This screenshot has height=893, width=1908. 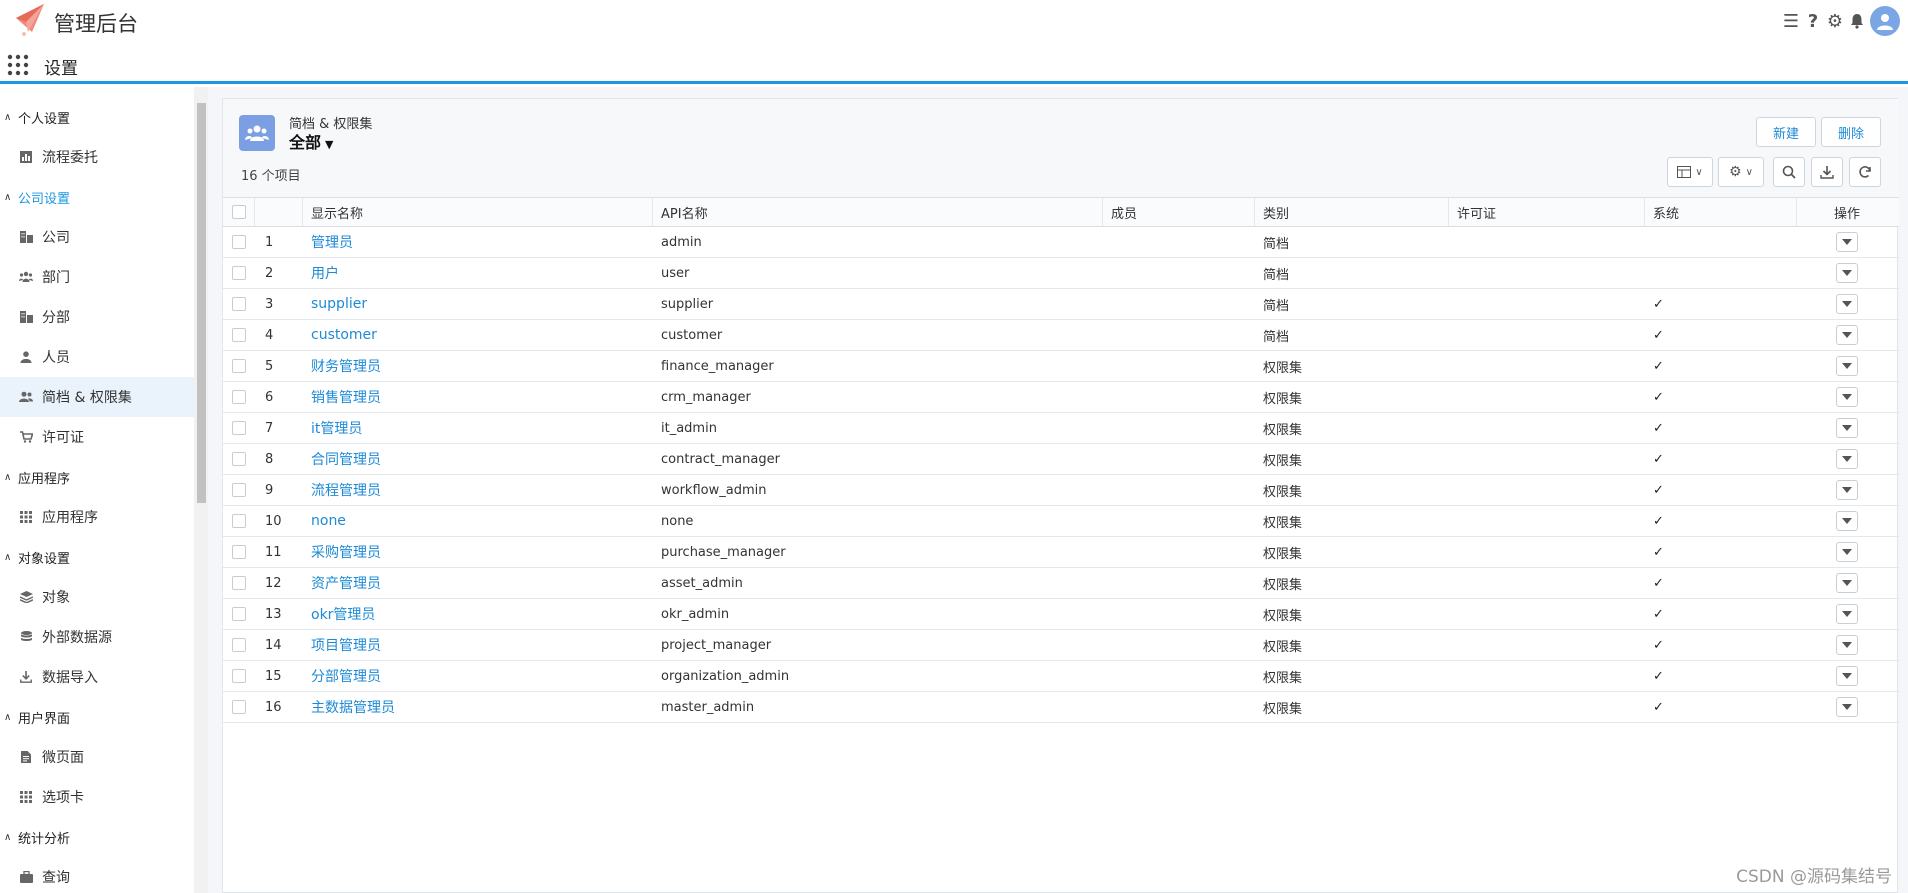 I want to click on display-name-link: 项目管理员, so click(x=346, y=645).